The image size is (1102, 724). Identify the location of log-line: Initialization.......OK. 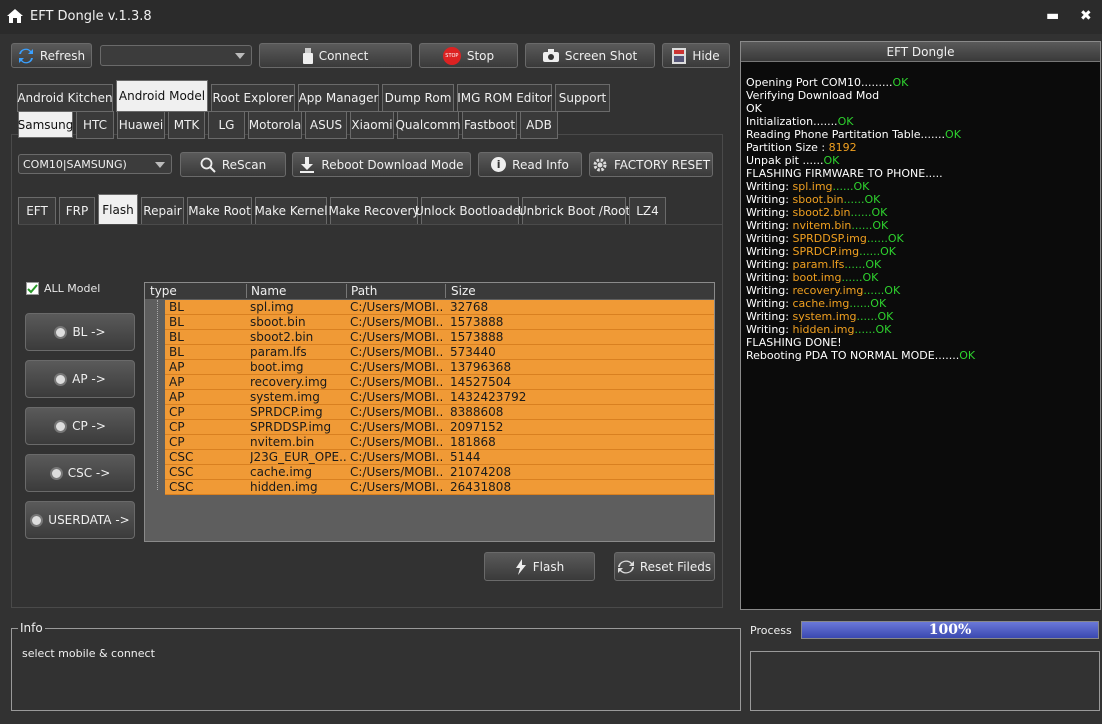
(799, 121).